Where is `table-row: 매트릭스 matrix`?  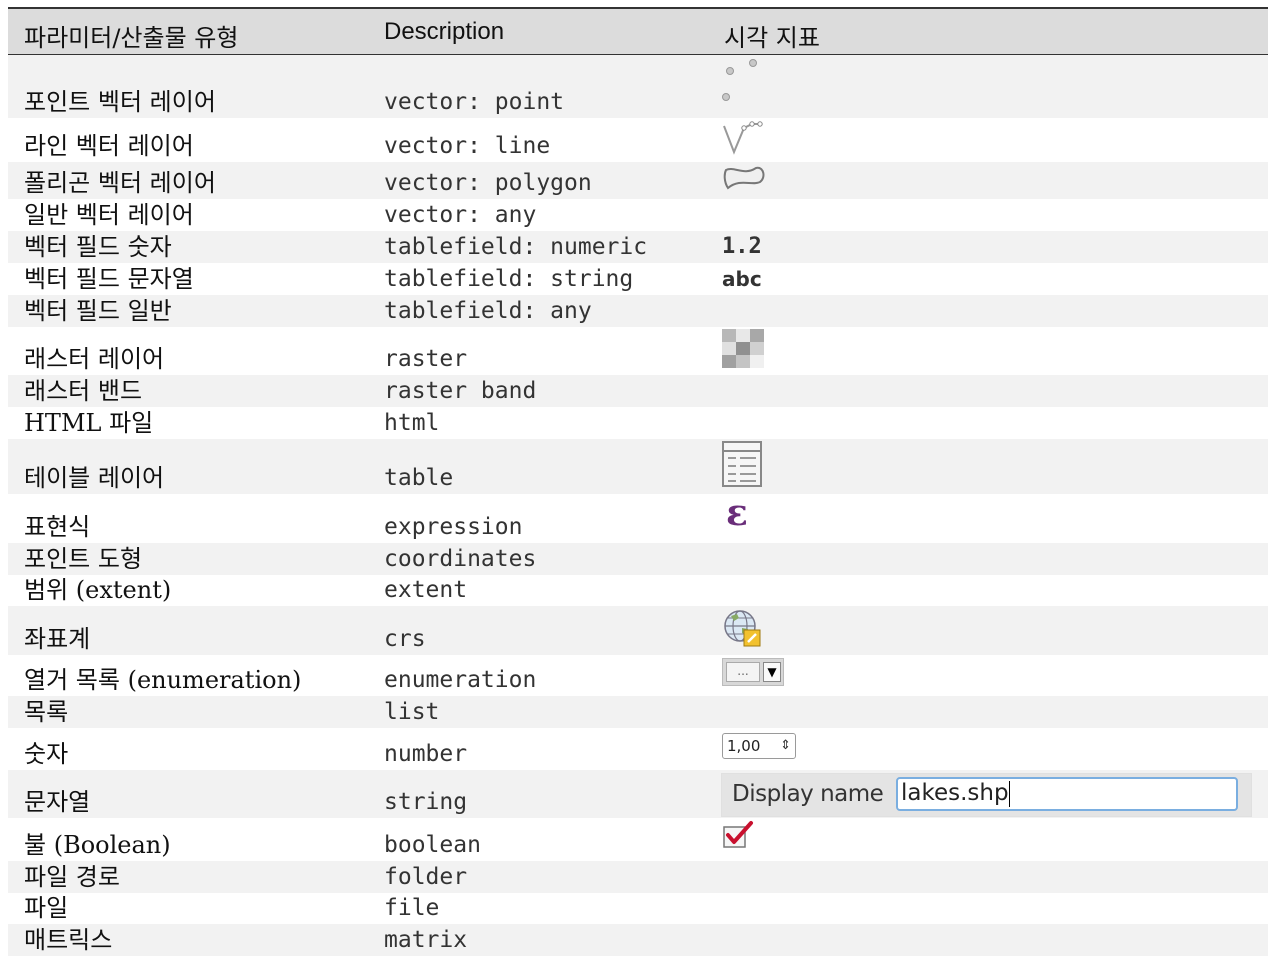 table-row: 매트릭스 matrix is located at coordinates (638, 940).